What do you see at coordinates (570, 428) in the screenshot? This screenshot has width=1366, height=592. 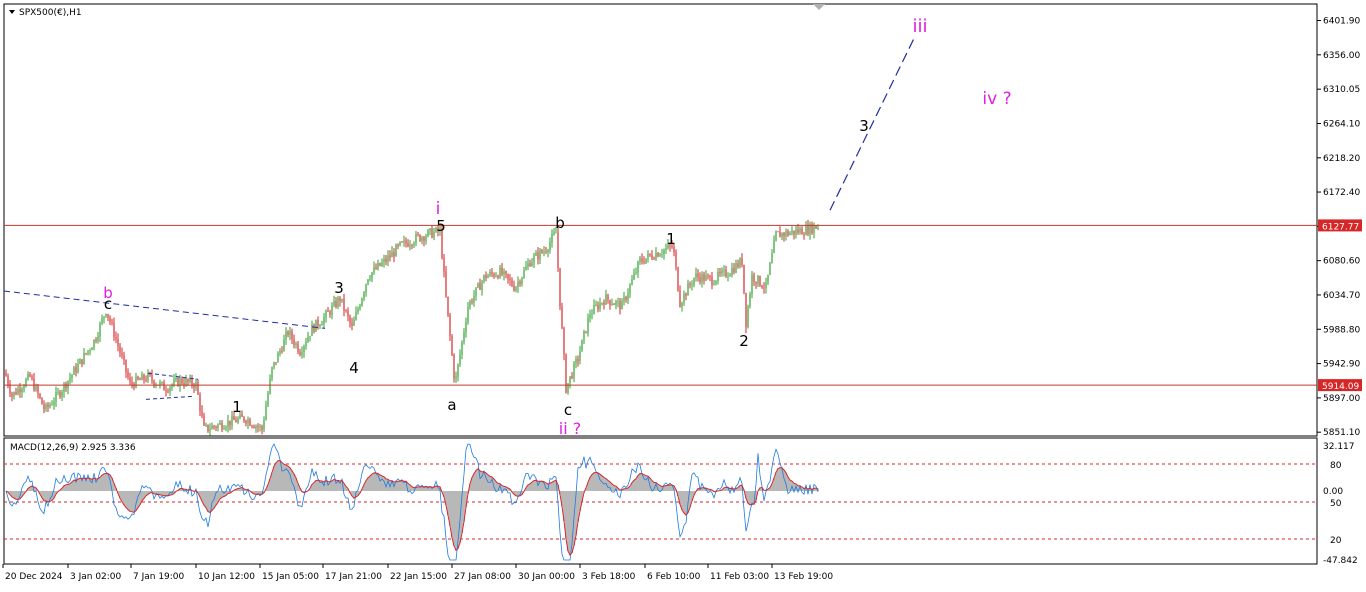 I see `wave-label: ii ?` at bounding box center [570, 428].